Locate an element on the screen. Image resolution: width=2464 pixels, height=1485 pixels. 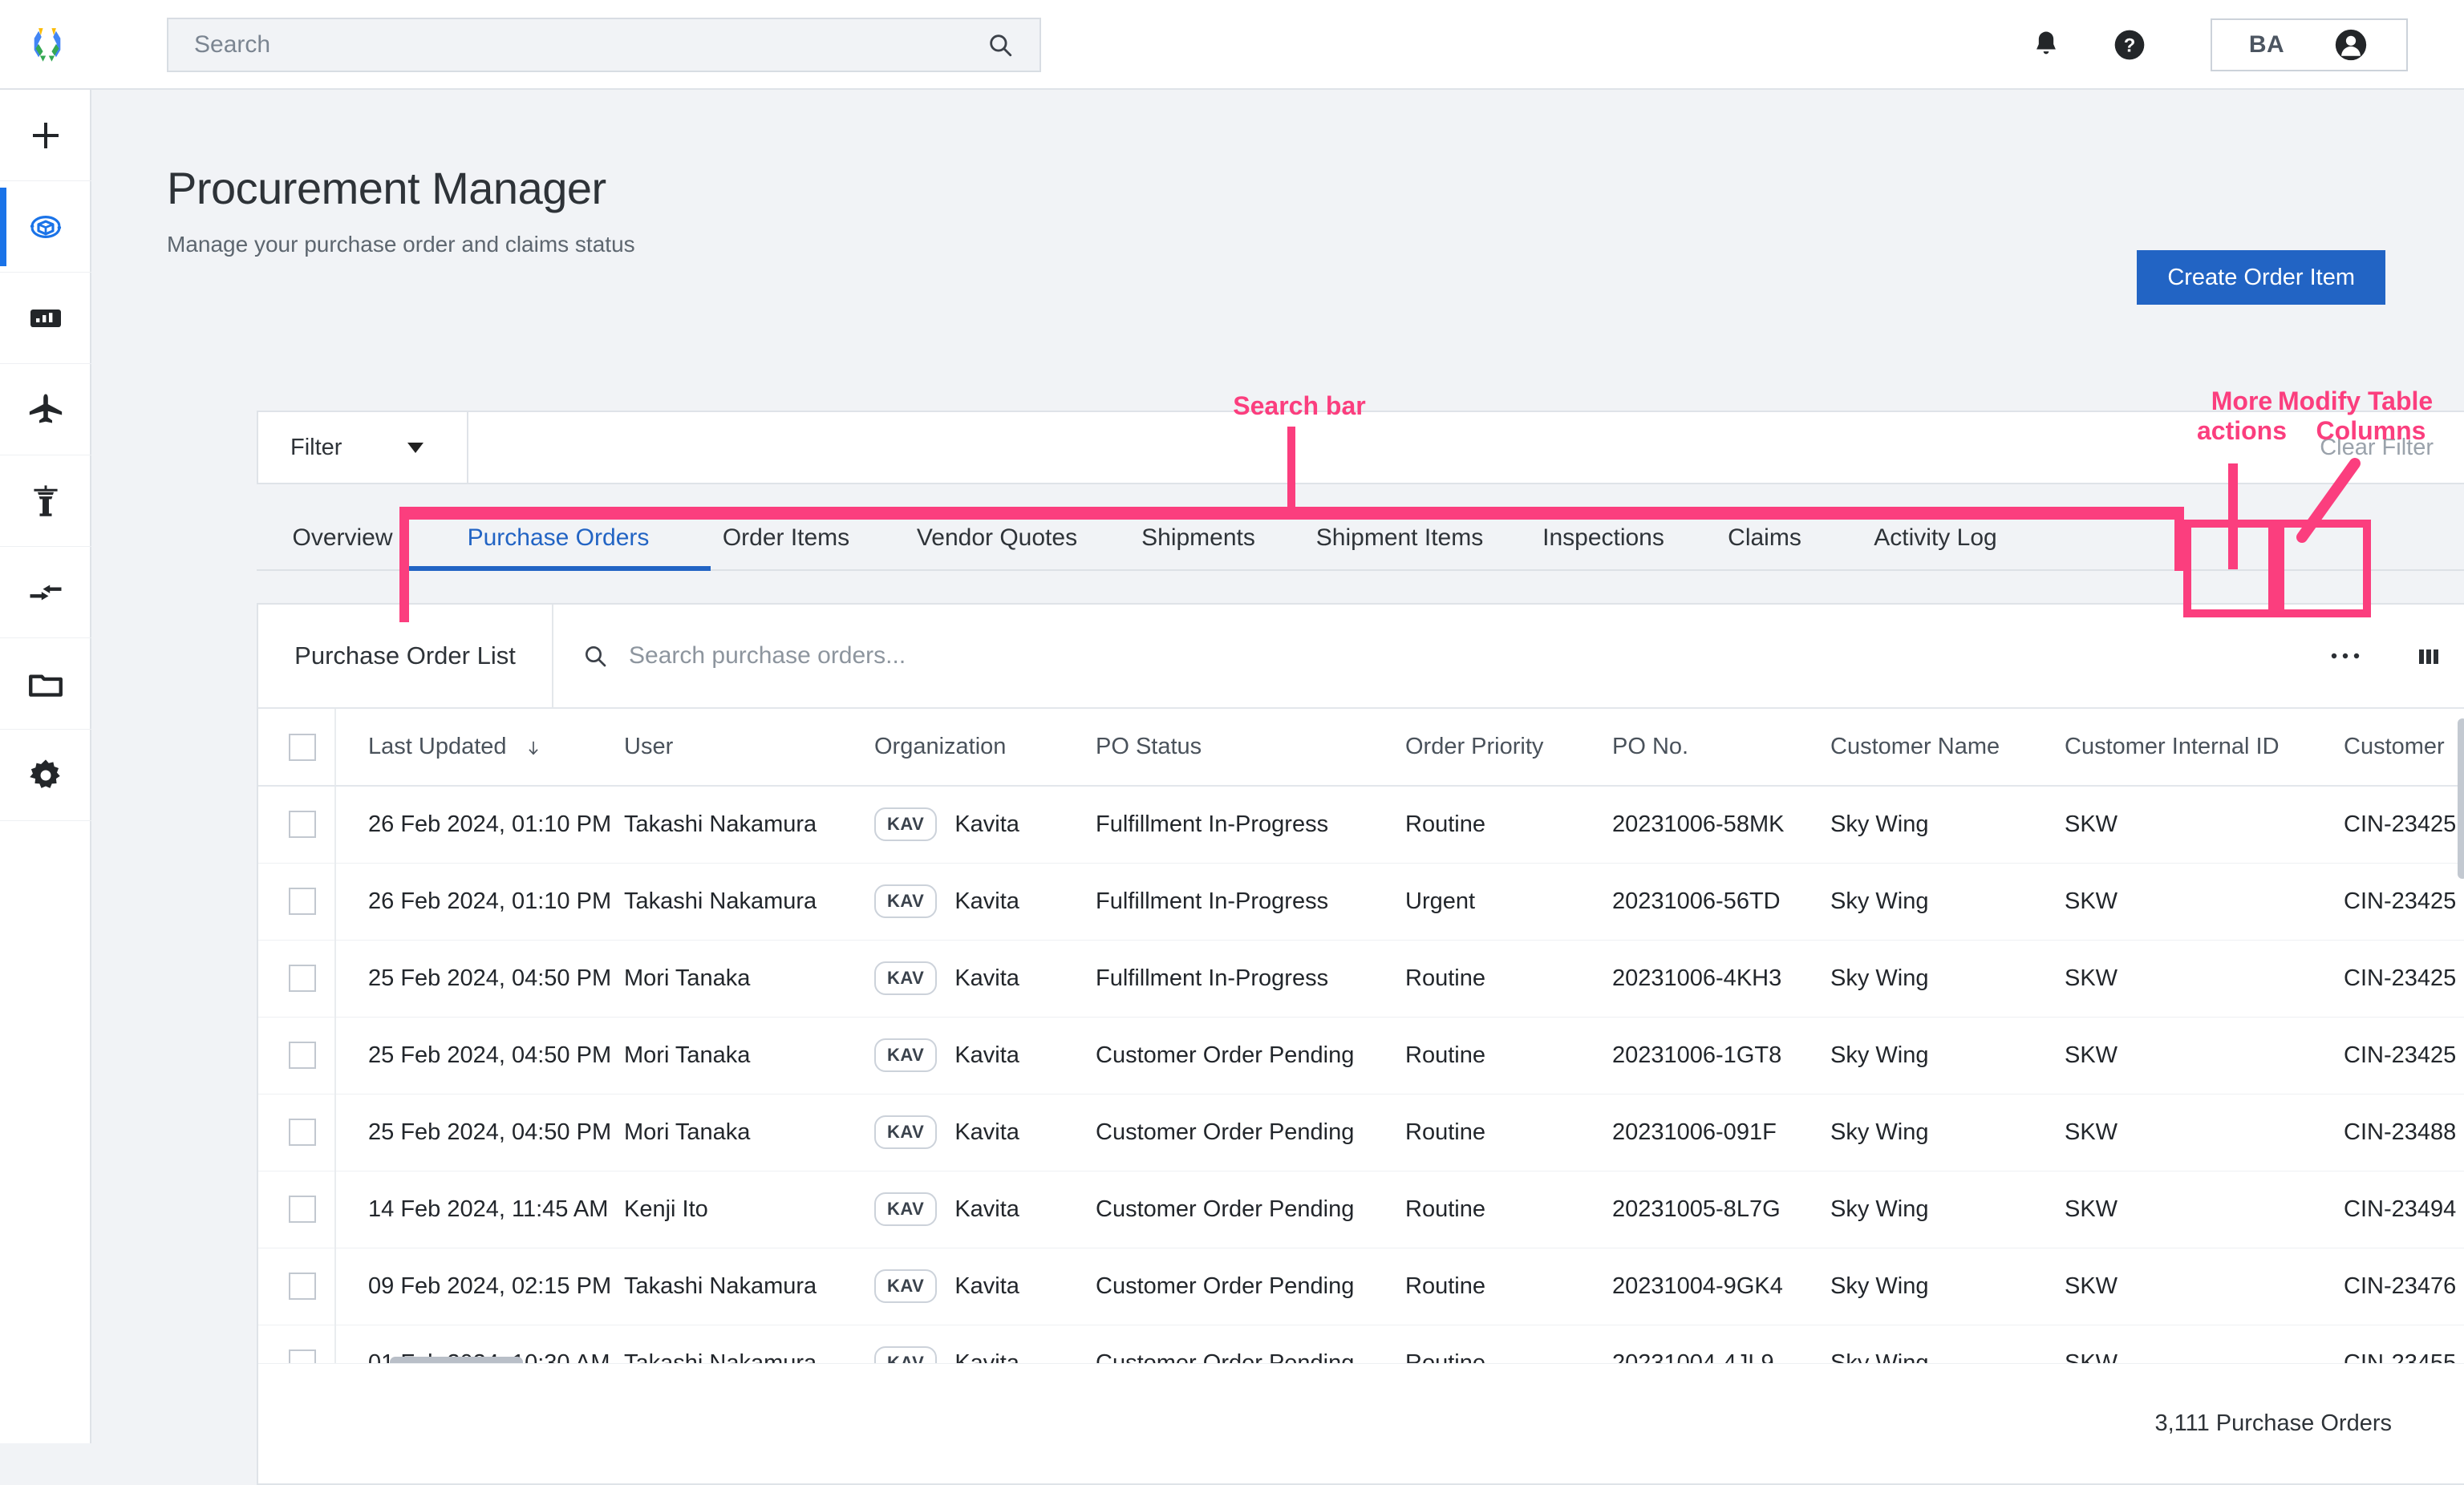
user-account-chip: BA is located at coordinates (2309, 44).